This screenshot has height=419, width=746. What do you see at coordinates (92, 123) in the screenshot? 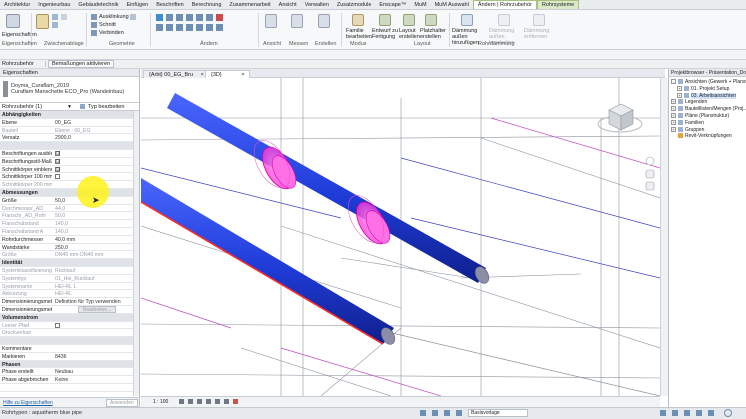
I see `property-value: 00_EG` at bounding box center [92, 123].